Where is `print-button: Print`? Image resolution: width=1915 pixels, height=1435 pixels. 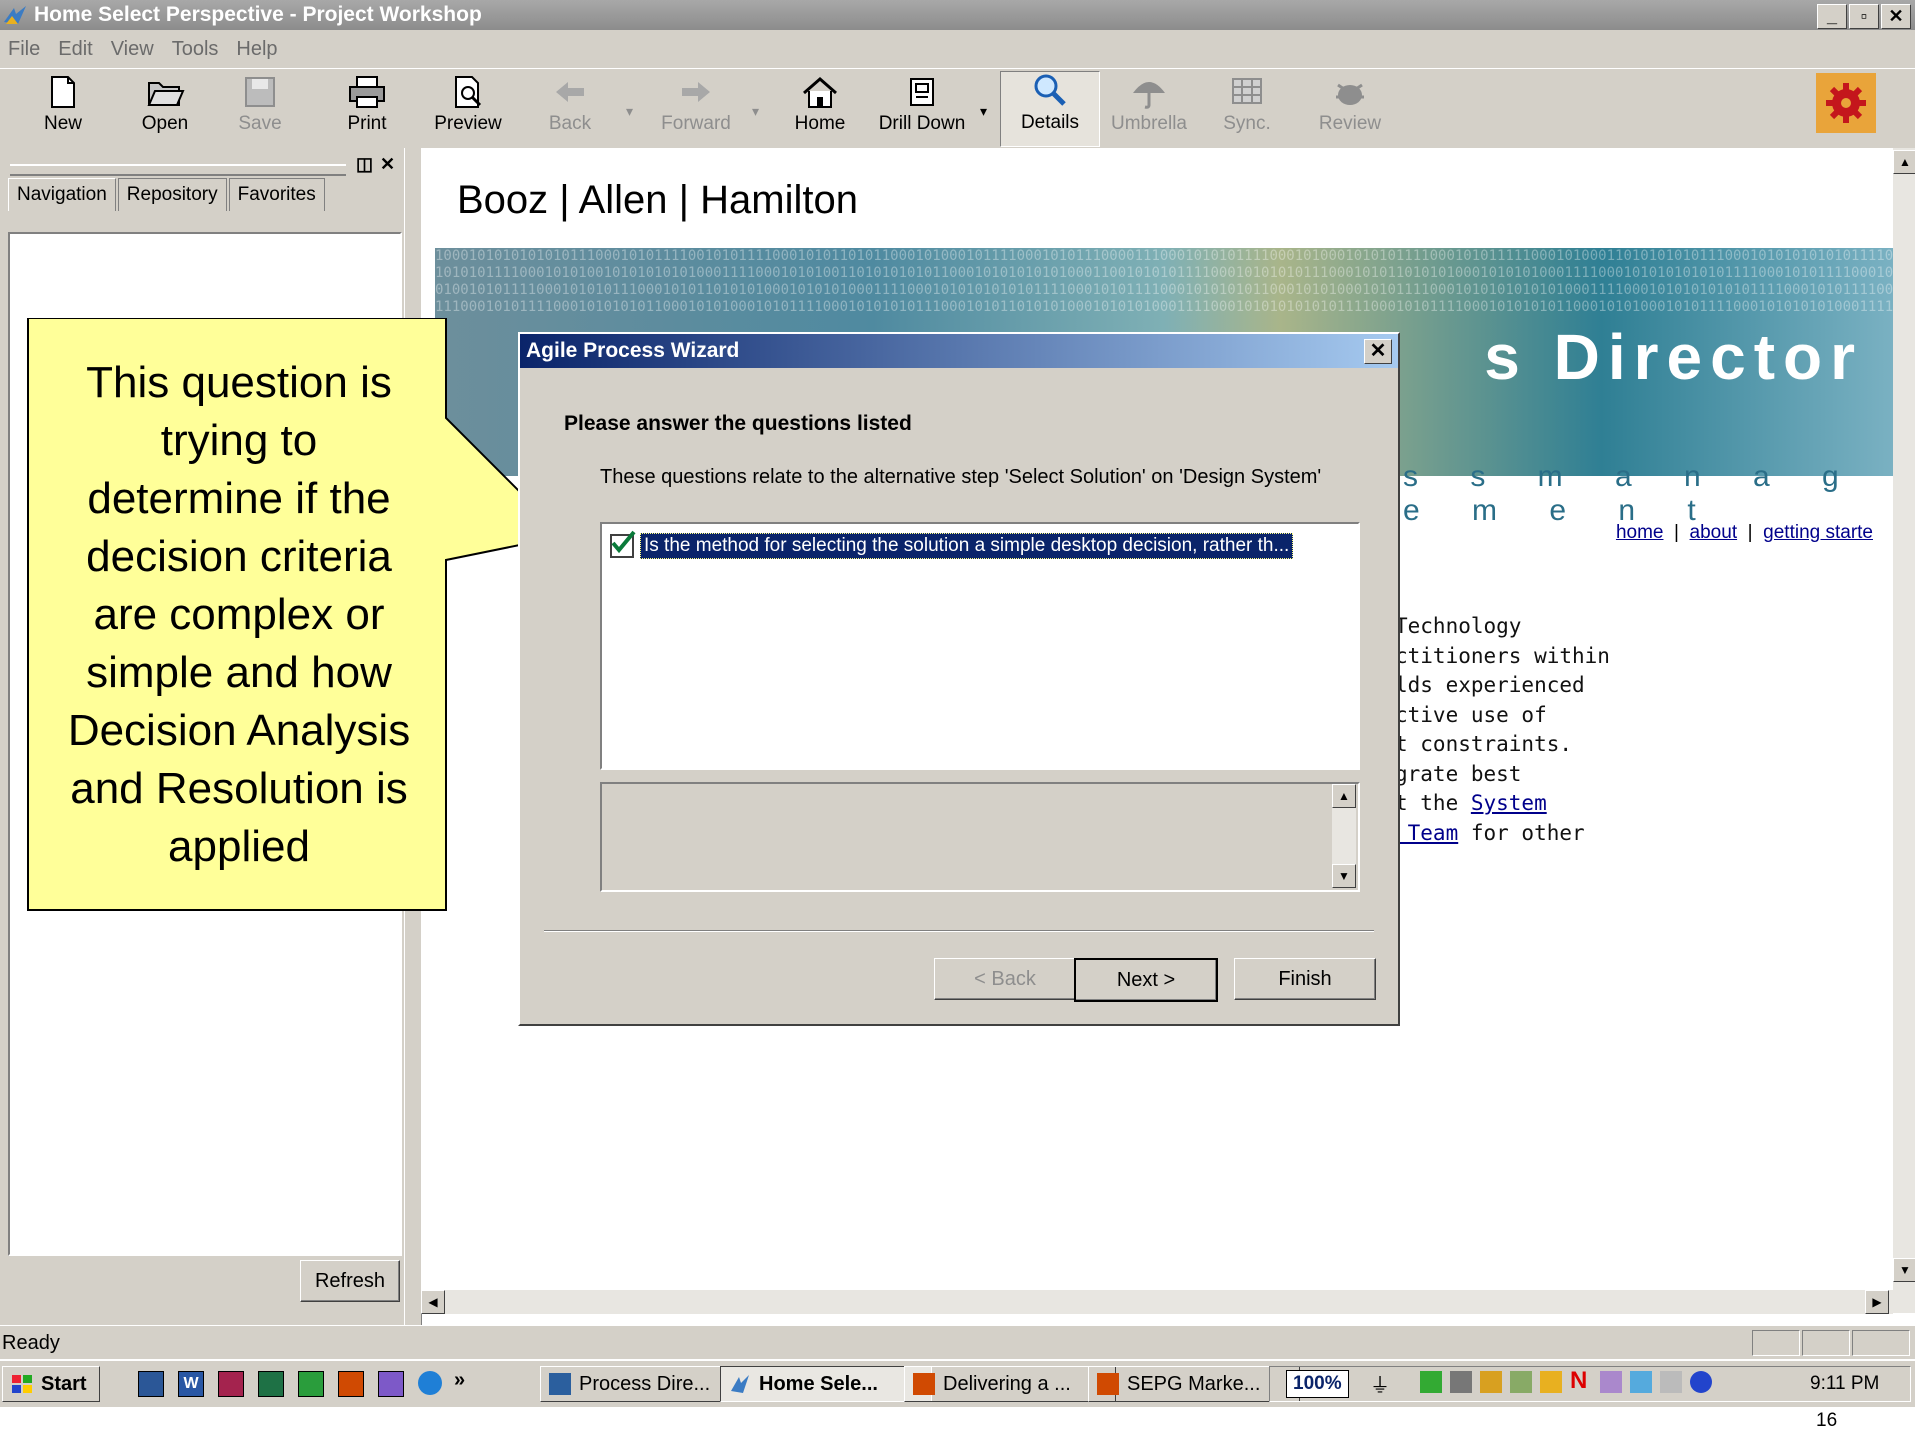
print-button: Print is located at coordinates (367, 111).